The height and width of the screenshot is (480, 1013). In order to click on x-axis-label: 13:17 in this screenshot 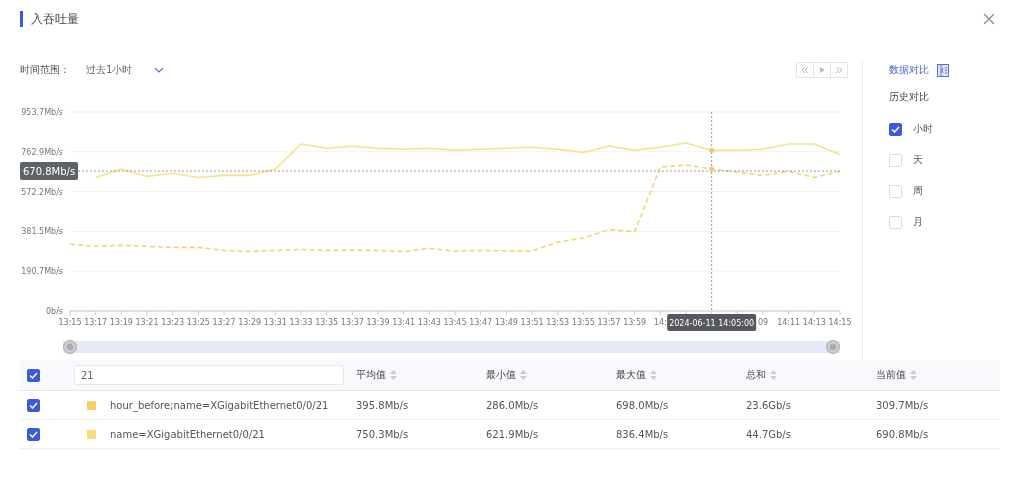, I will do `click(96, 322)`.